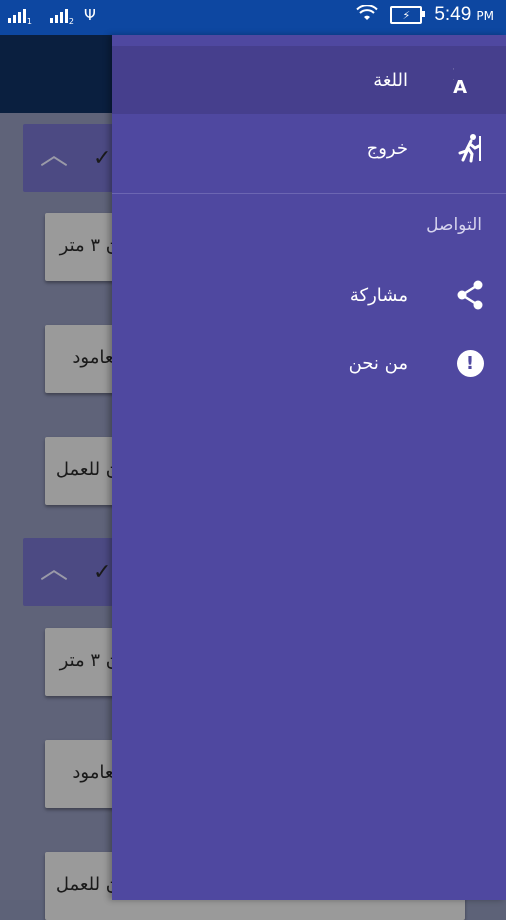  I want to click on drawer-item-label: مشاركة, so click(378, 295).